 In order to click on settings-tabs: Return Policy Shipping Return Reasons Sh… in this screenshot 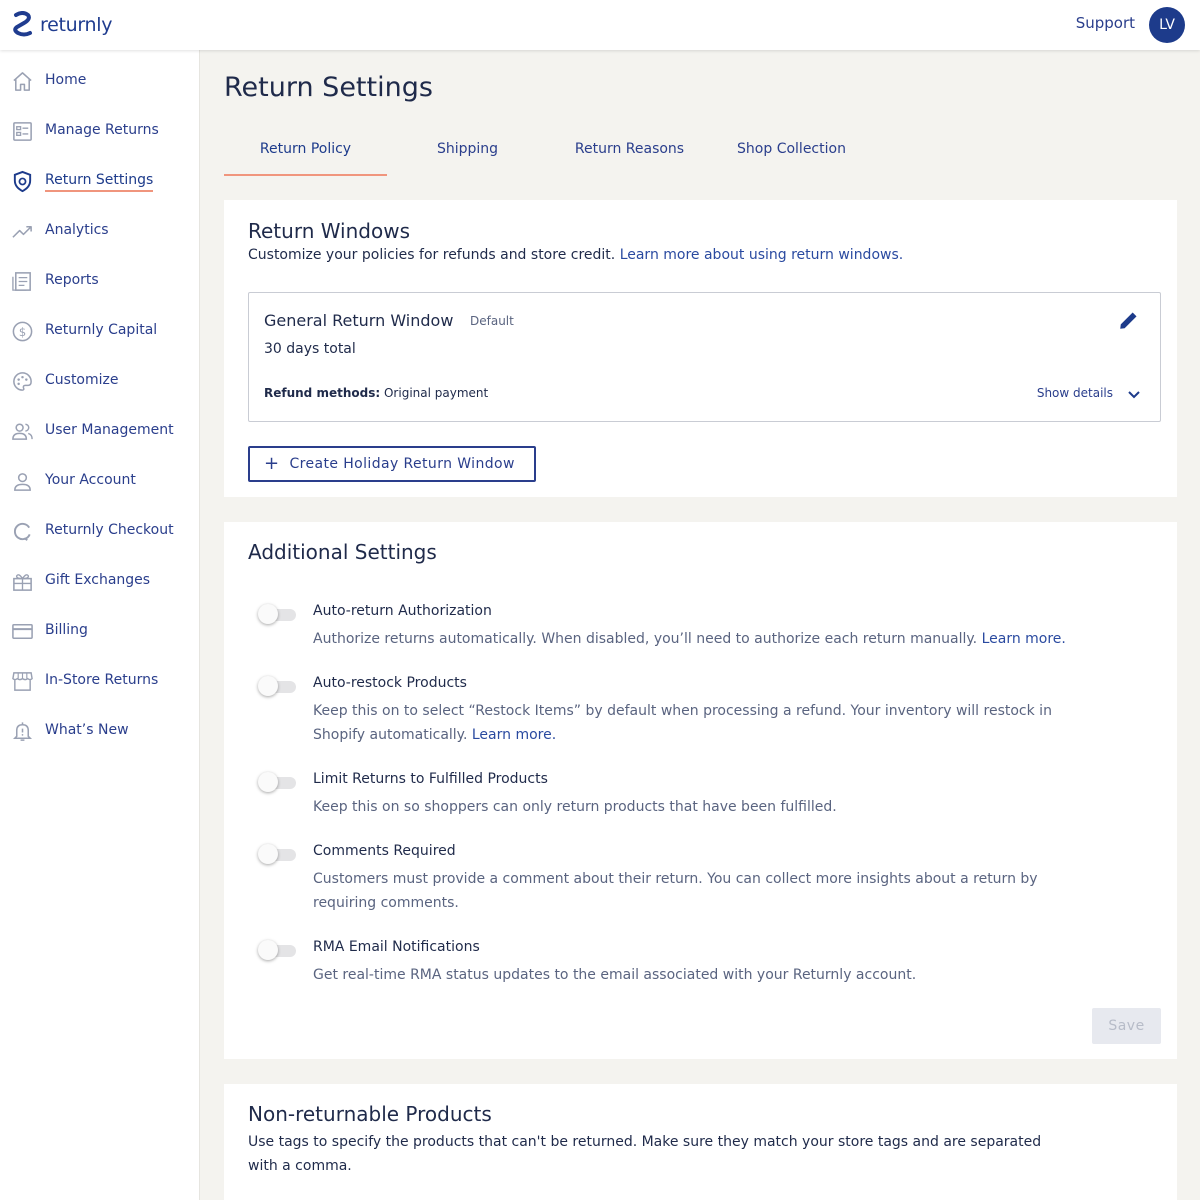, I will do `click(549, 152)`.